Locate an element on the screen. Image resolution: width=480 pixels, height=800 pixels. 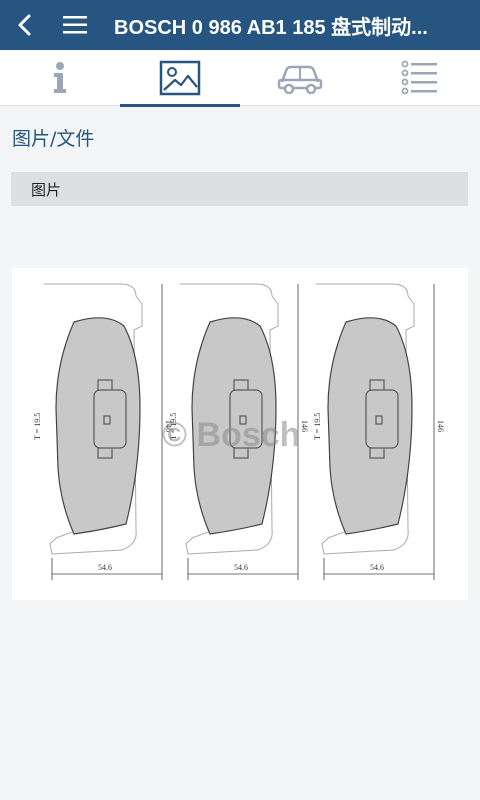
width-label-3: 54.6 is located at coordinates (377, 567).